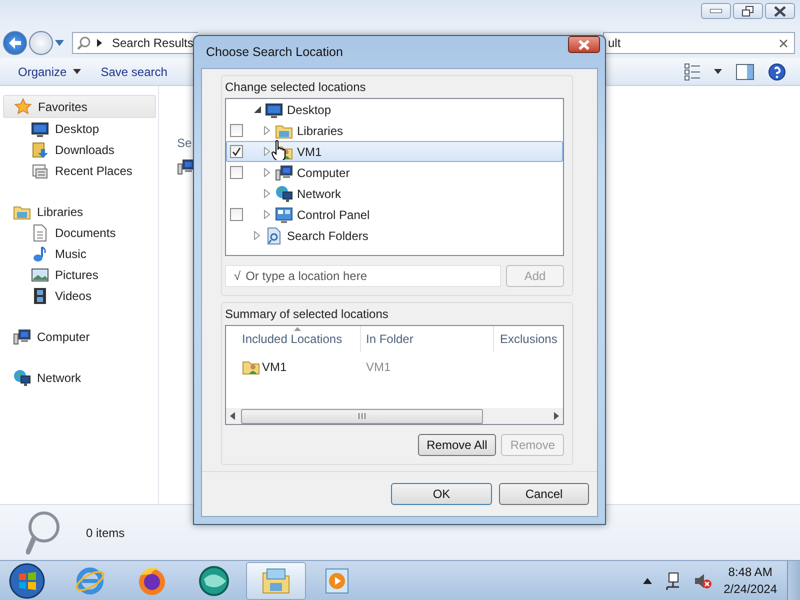 The image size is (800, 600). Describe the element at coordinates (614, 43) in the screenshot. I see `search-text: ult` at that location.